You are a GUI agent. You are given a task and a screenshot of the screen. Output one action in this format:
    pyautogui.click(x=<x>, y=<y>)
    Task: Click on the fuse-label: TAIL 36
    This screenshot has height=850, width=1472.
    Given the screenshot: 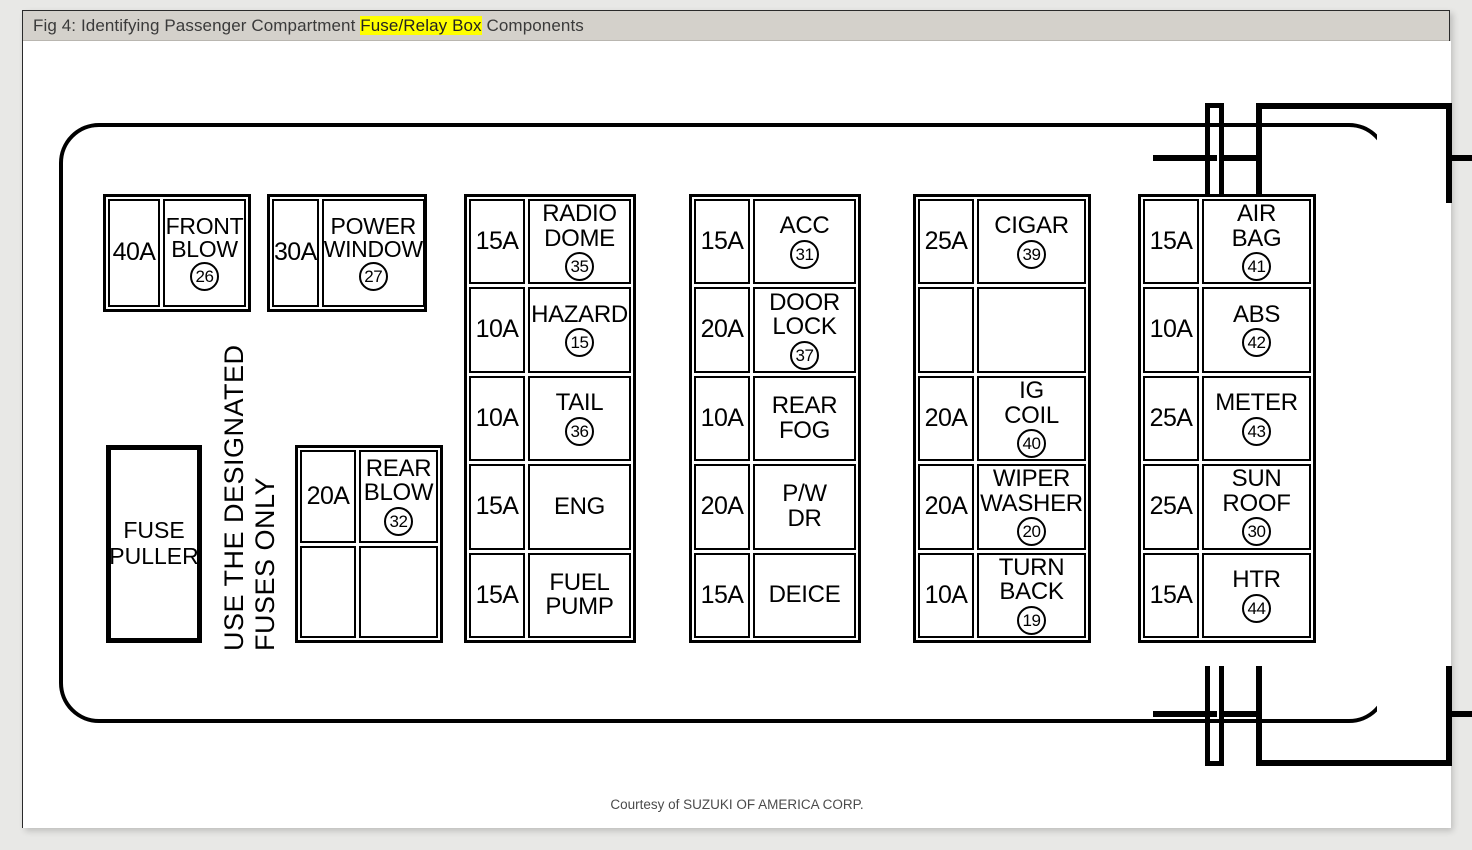 What is the action you would take?
    pyautogui.click(x=579, y=418)
    